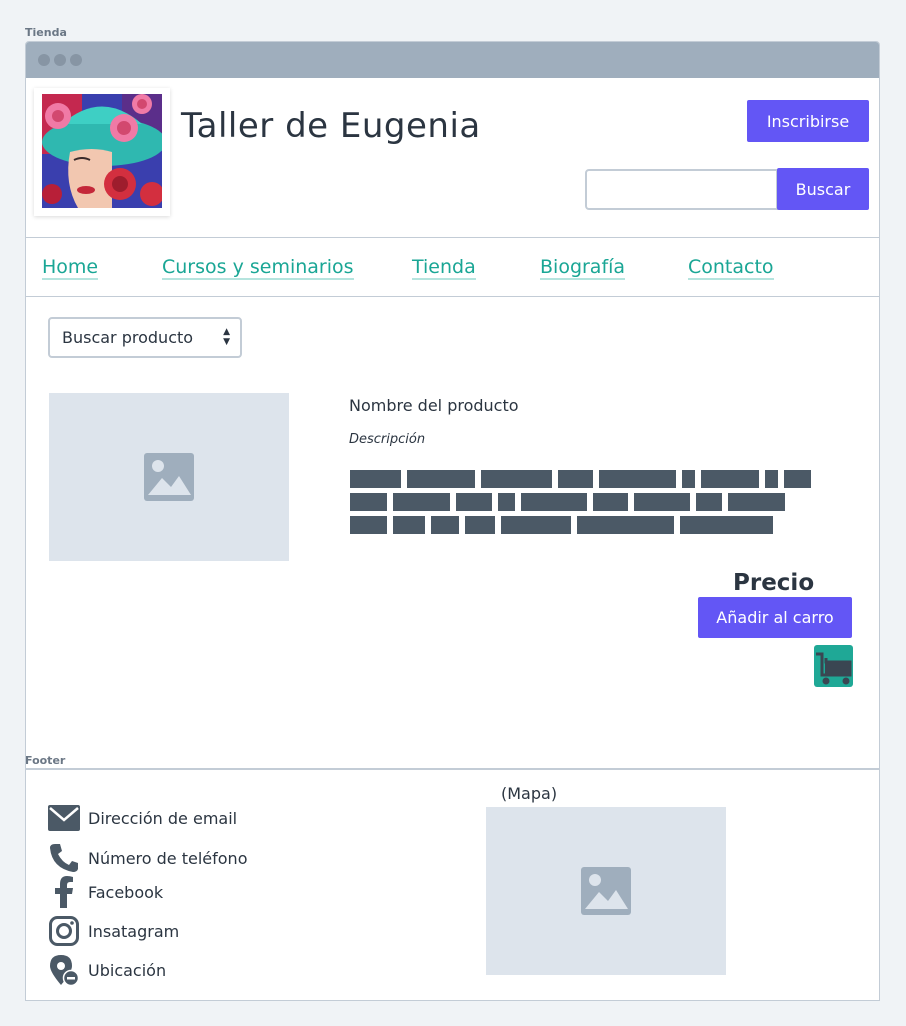 The width and height of the screenshot is (906, 1026). I want to click on footer-frame-label: Footer, so click(45, 760).